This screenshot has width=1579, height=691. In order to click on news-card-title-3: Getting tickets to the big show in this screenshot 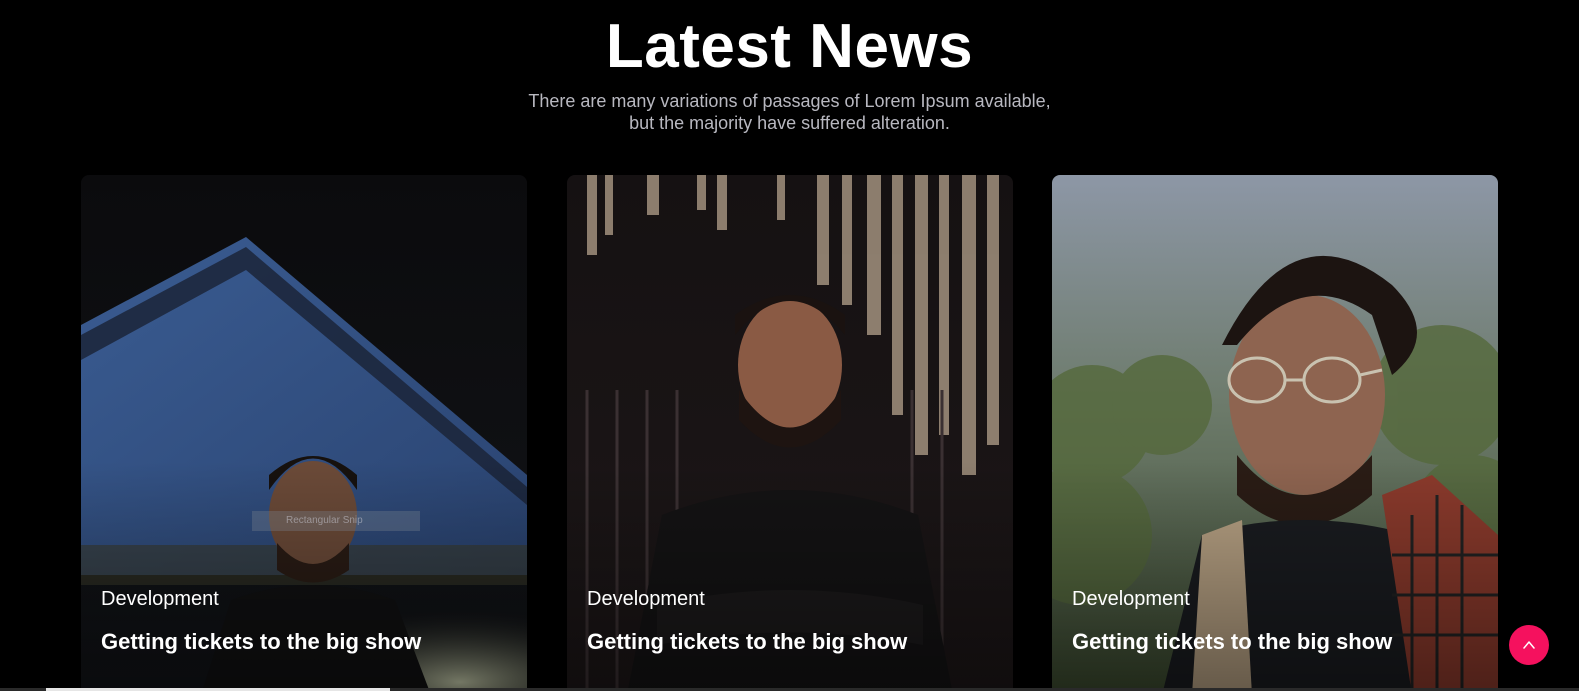, I will do `click(1232, 642)`.